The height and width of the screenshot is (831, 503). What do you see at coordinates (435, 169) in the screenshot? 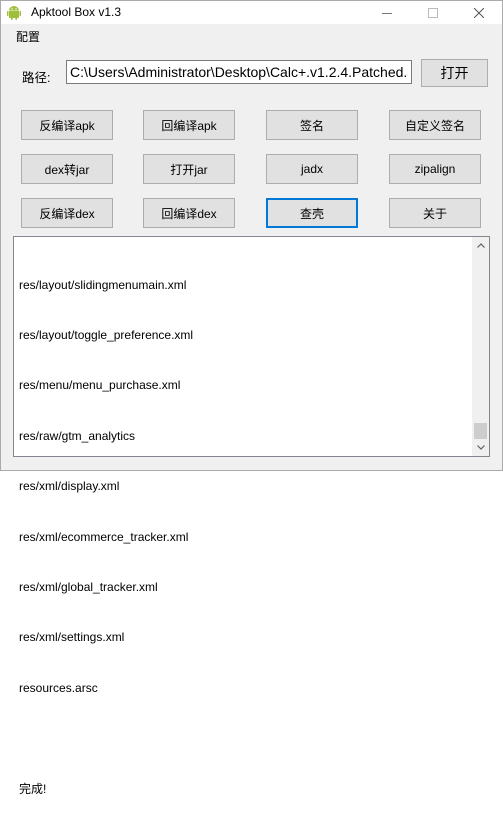
I see `zipalign-button: zipalign` at bounding box center [435, 169].